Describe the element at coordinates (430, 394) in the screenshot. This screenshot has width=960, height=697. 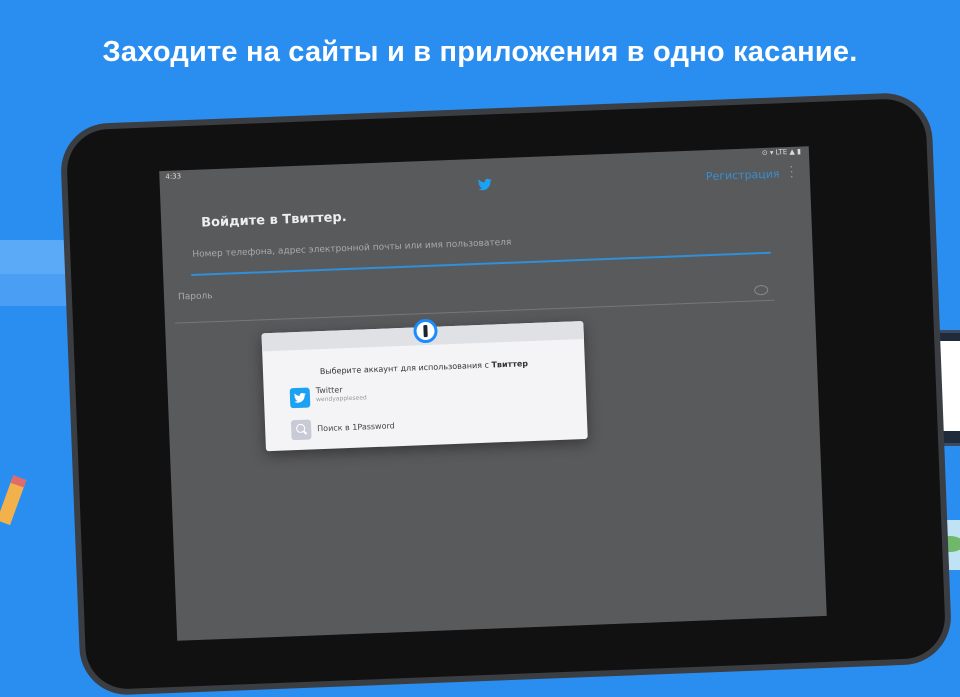
I see `account-item-twitter: Twitter wendyappleseed` at that location.